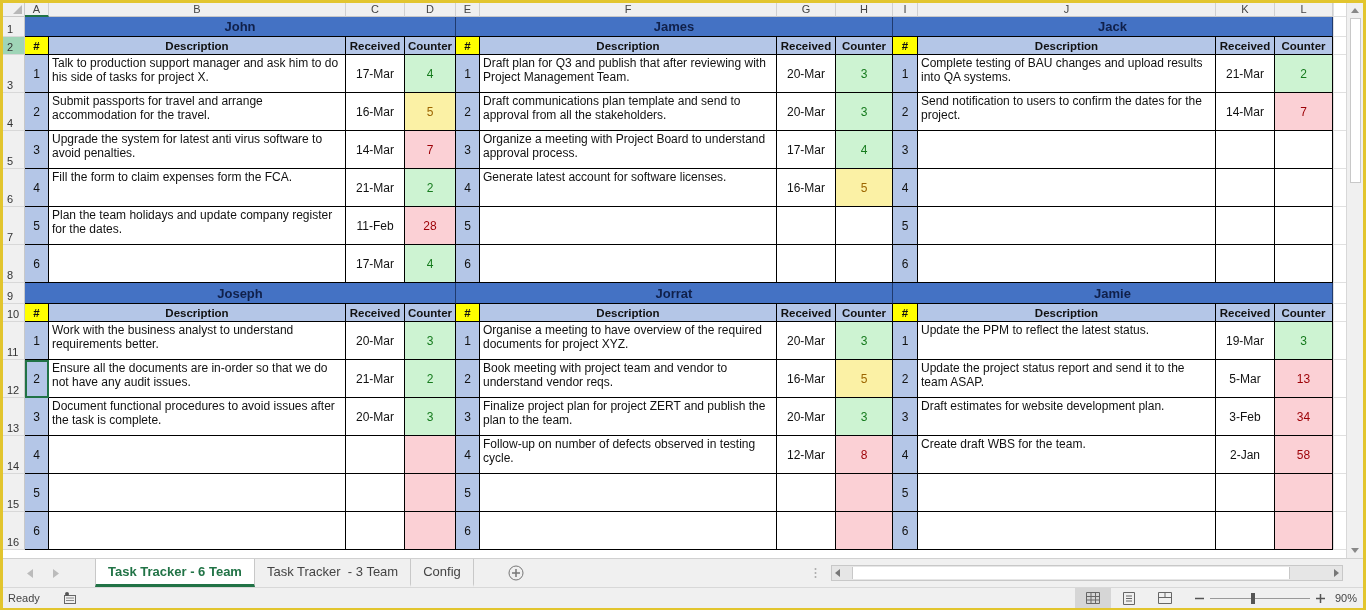 The width and height of the screenshot is (1366, 610). I want to click on row-header: 1, so click(14, 27).